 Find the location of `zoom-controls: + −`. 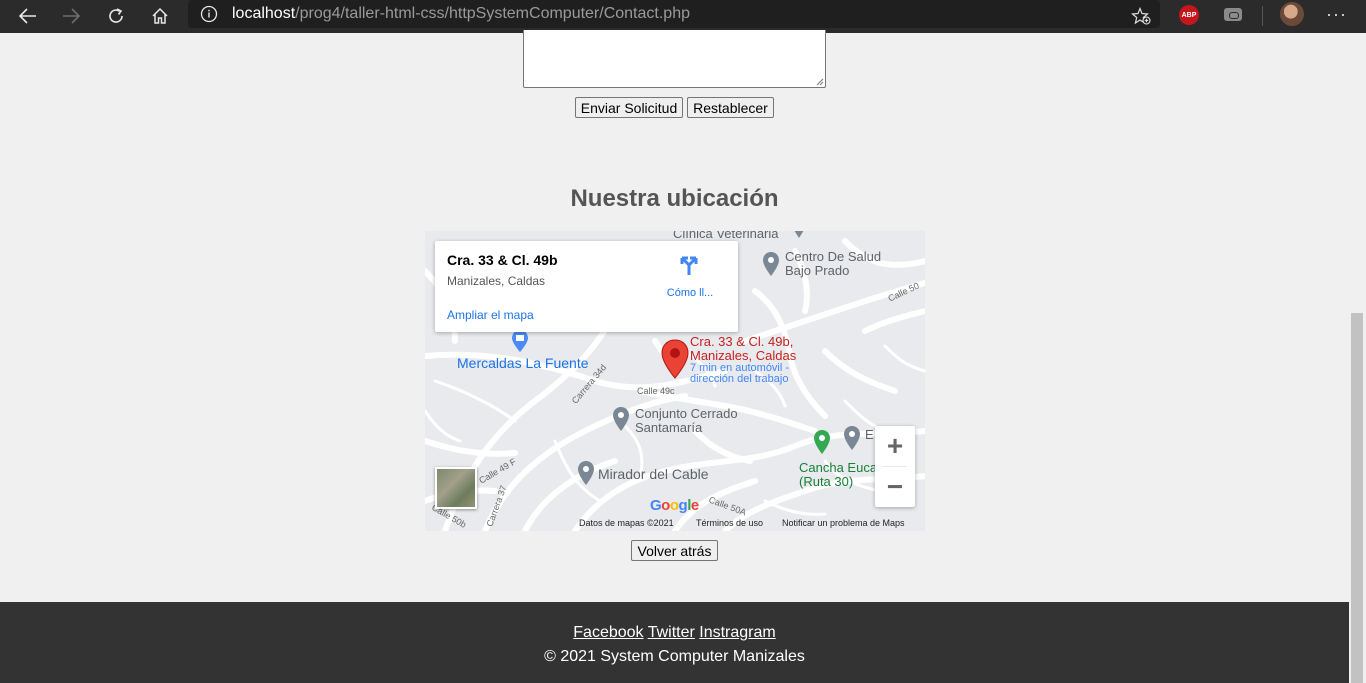

zoom-controls: + − is located at coordinates (895, 466).